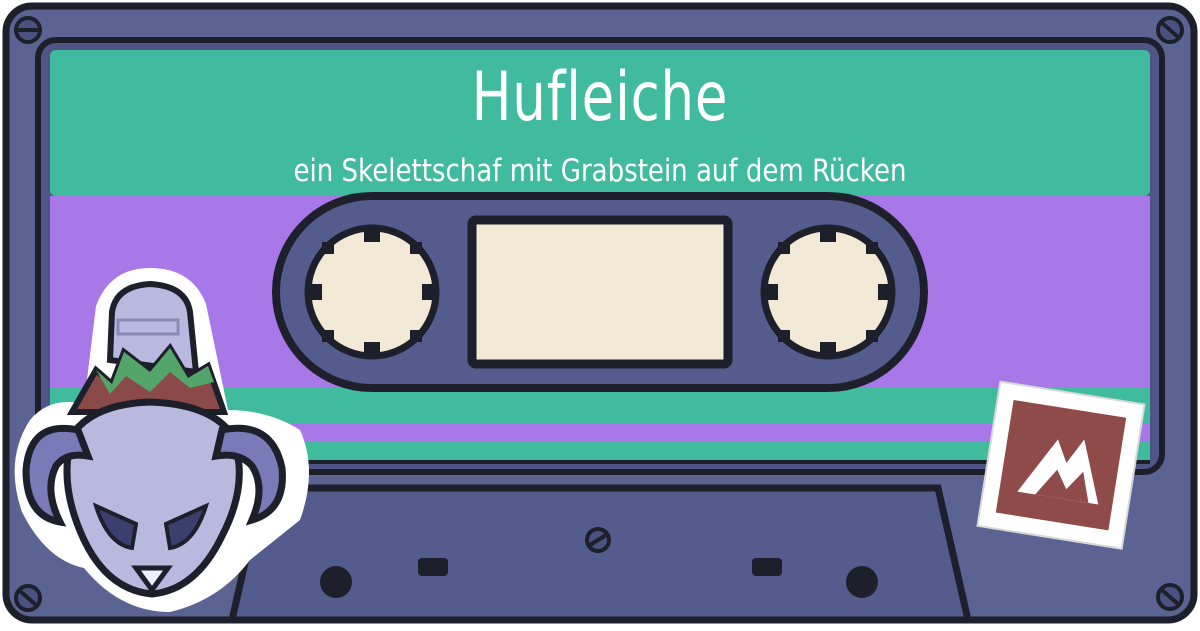  Describe the element at coordinates (828, 292) in the screenshot. I see `right-reel-icon` at that location.